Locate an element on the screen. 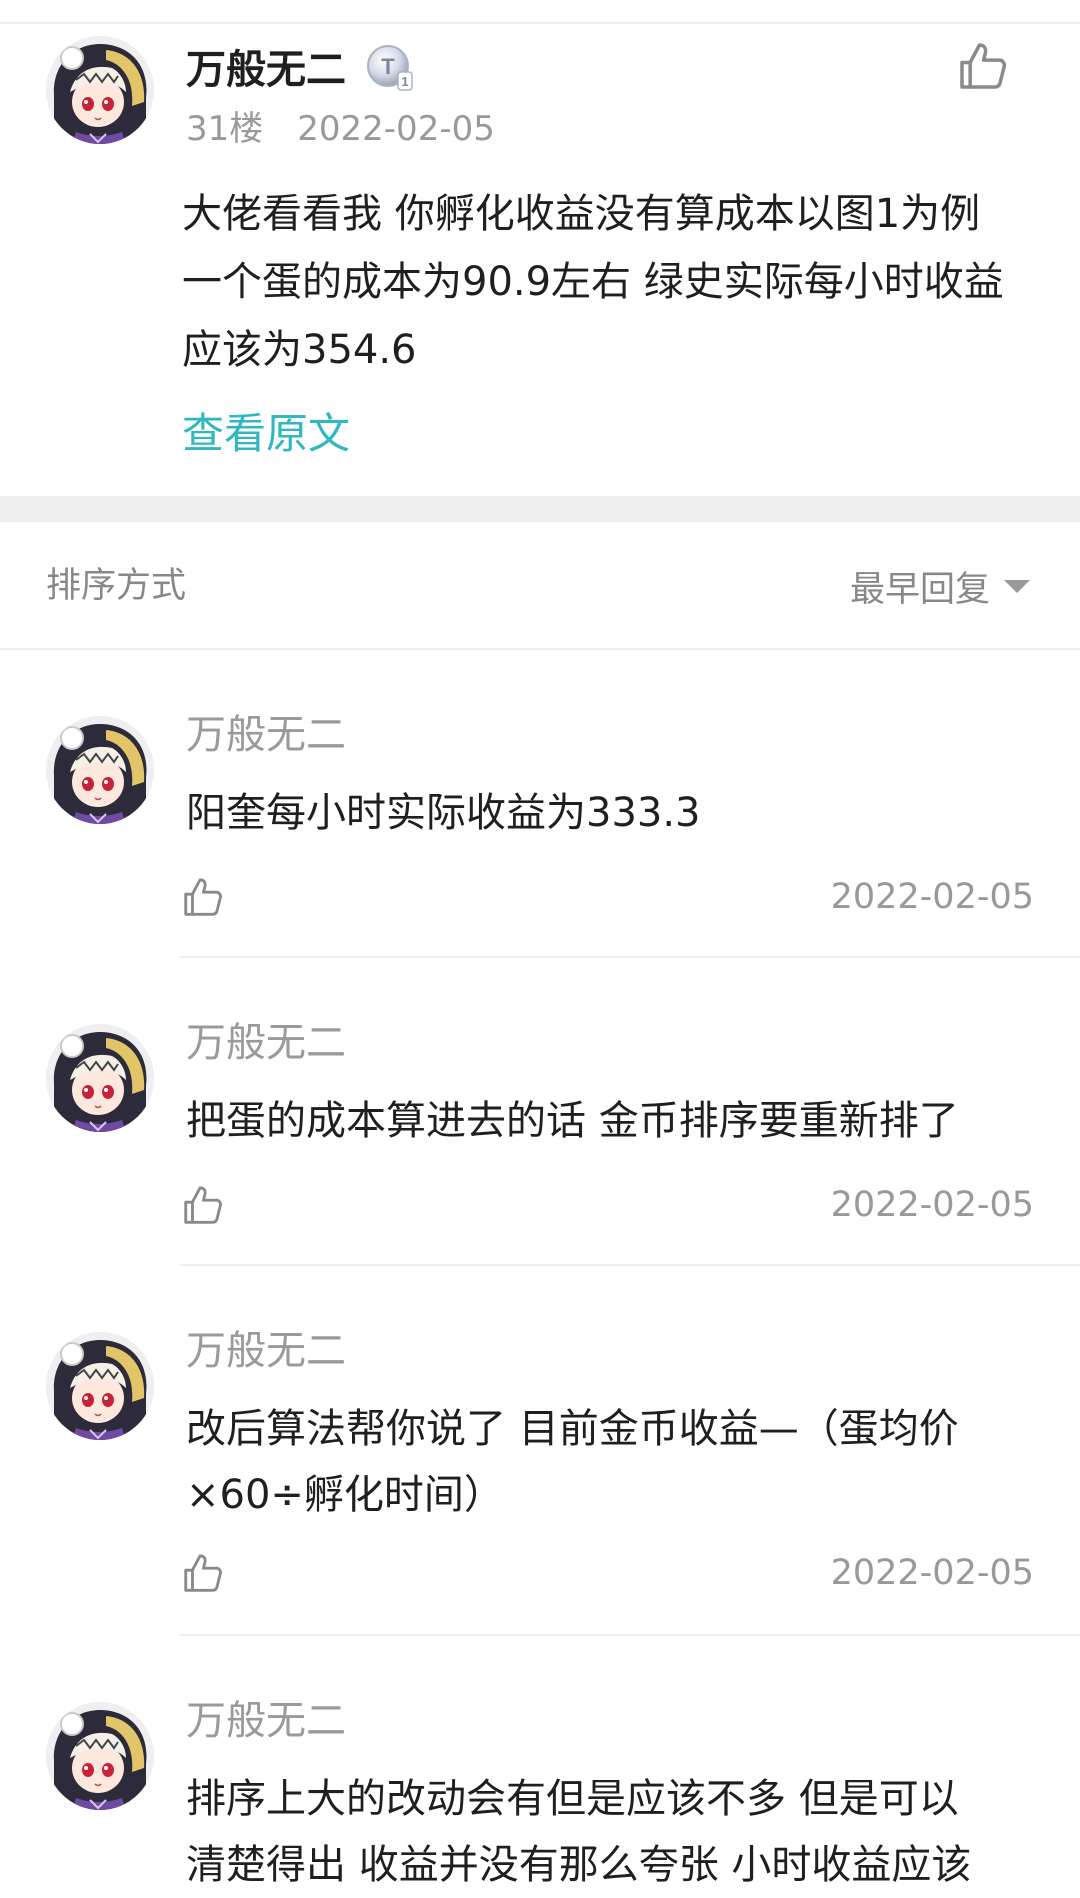  post-date: 2022-02-05 is located at coordinates (396, 129).